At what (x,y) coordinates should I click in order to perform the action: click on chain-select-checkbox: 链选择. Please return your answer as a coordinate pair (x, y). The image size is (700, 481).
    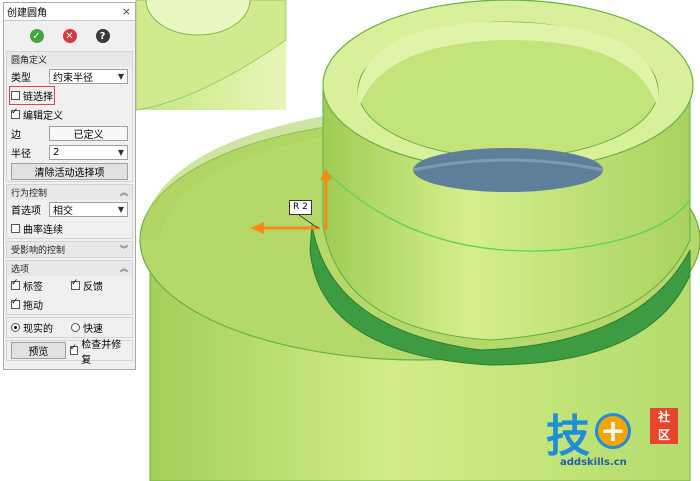
    Looking at the image, I should click on (32, 95).